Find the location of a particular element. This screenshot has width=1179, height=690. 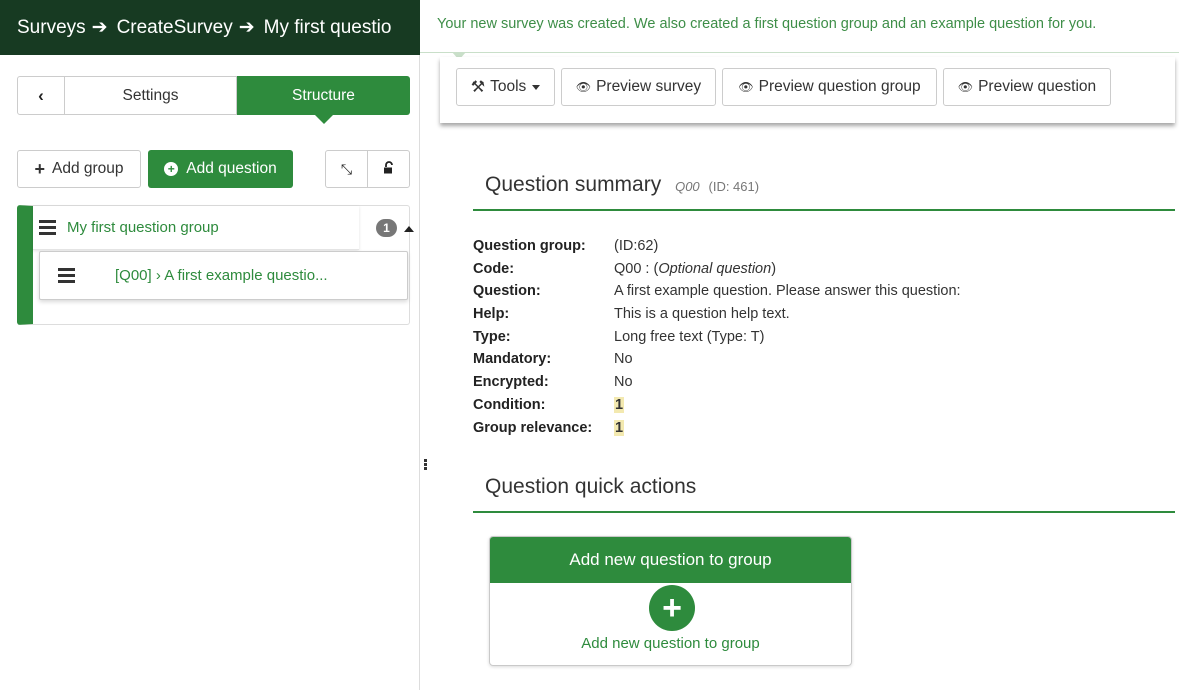

tab-settings: Settings is located at coordinates (151, 95).